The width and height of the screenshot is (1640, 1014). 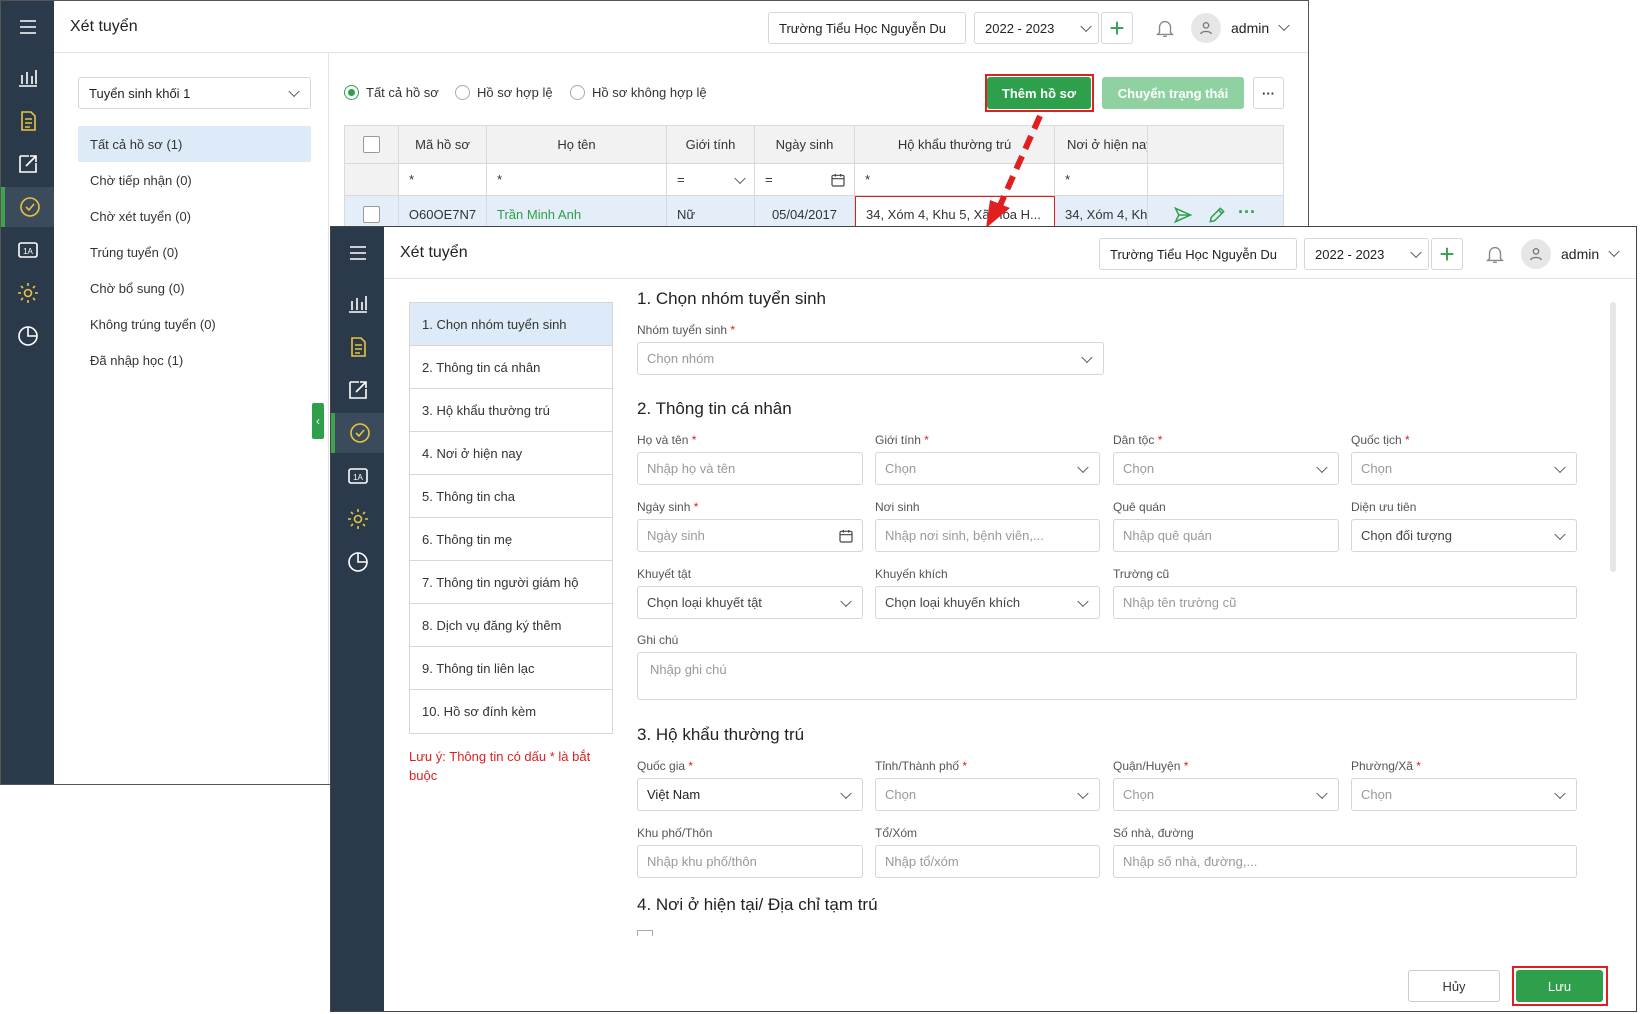 What do you see at coordinates (1226, 535) in the screenshot?
I see `hometown-input: Nhập quê quán` at bounding box center [1226, 535].